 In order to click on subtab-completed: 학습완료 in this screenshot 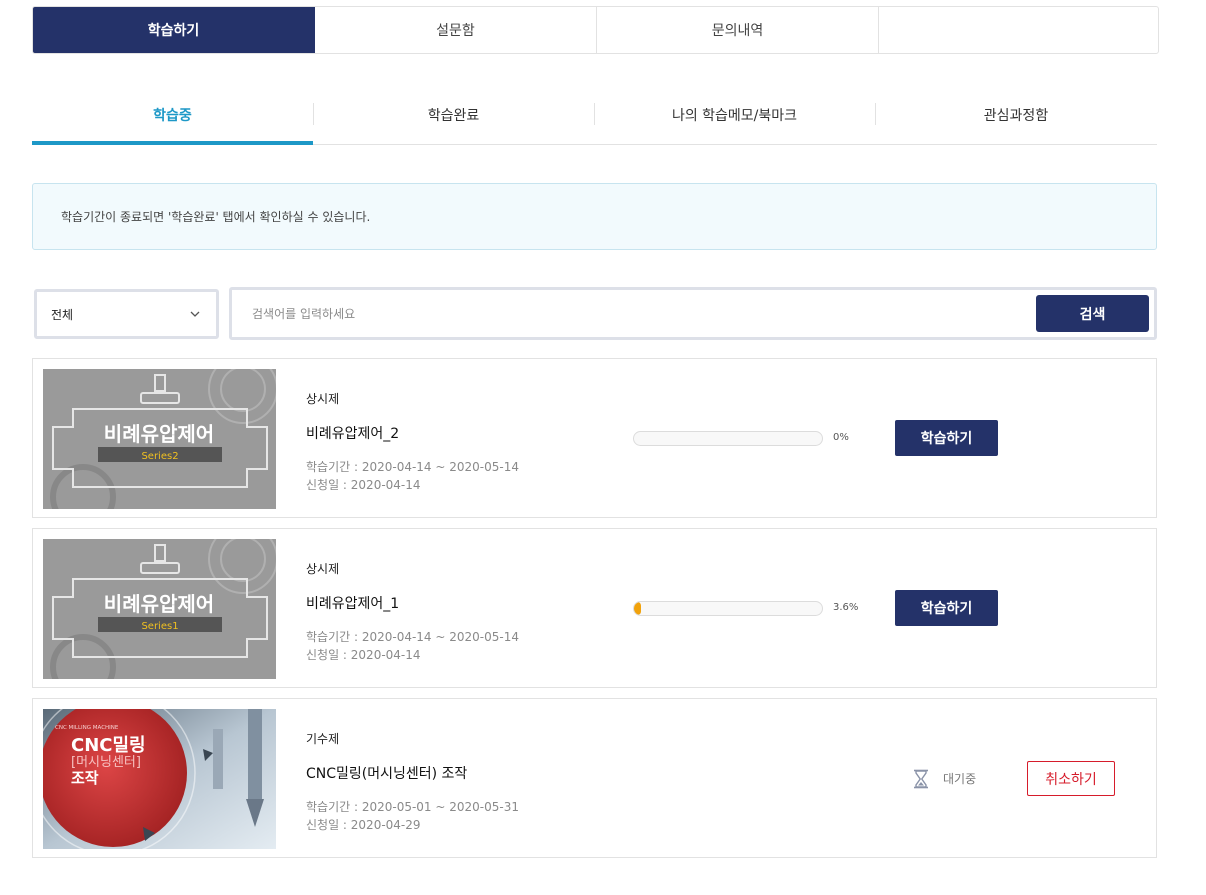, I will do `click(453, 115)`.